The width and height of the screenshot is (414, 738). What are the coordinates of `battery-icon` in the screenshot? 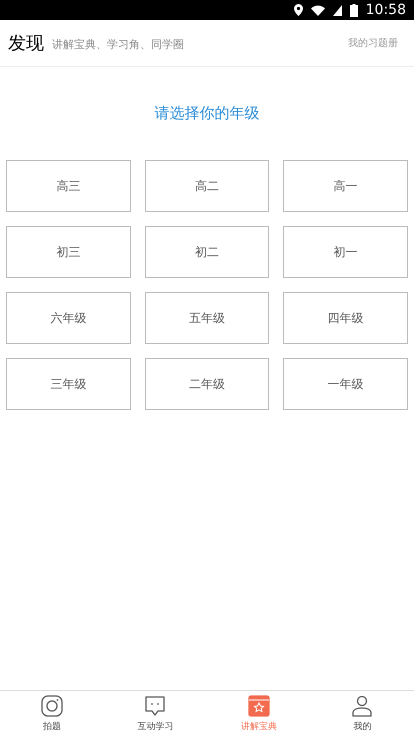 It's located at (354, 10).